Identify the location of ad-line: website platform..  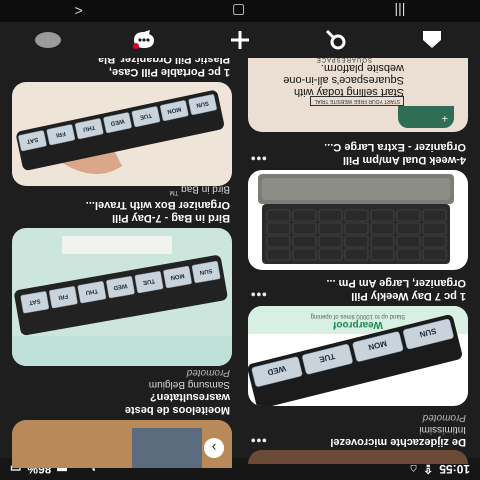
(362, 68).